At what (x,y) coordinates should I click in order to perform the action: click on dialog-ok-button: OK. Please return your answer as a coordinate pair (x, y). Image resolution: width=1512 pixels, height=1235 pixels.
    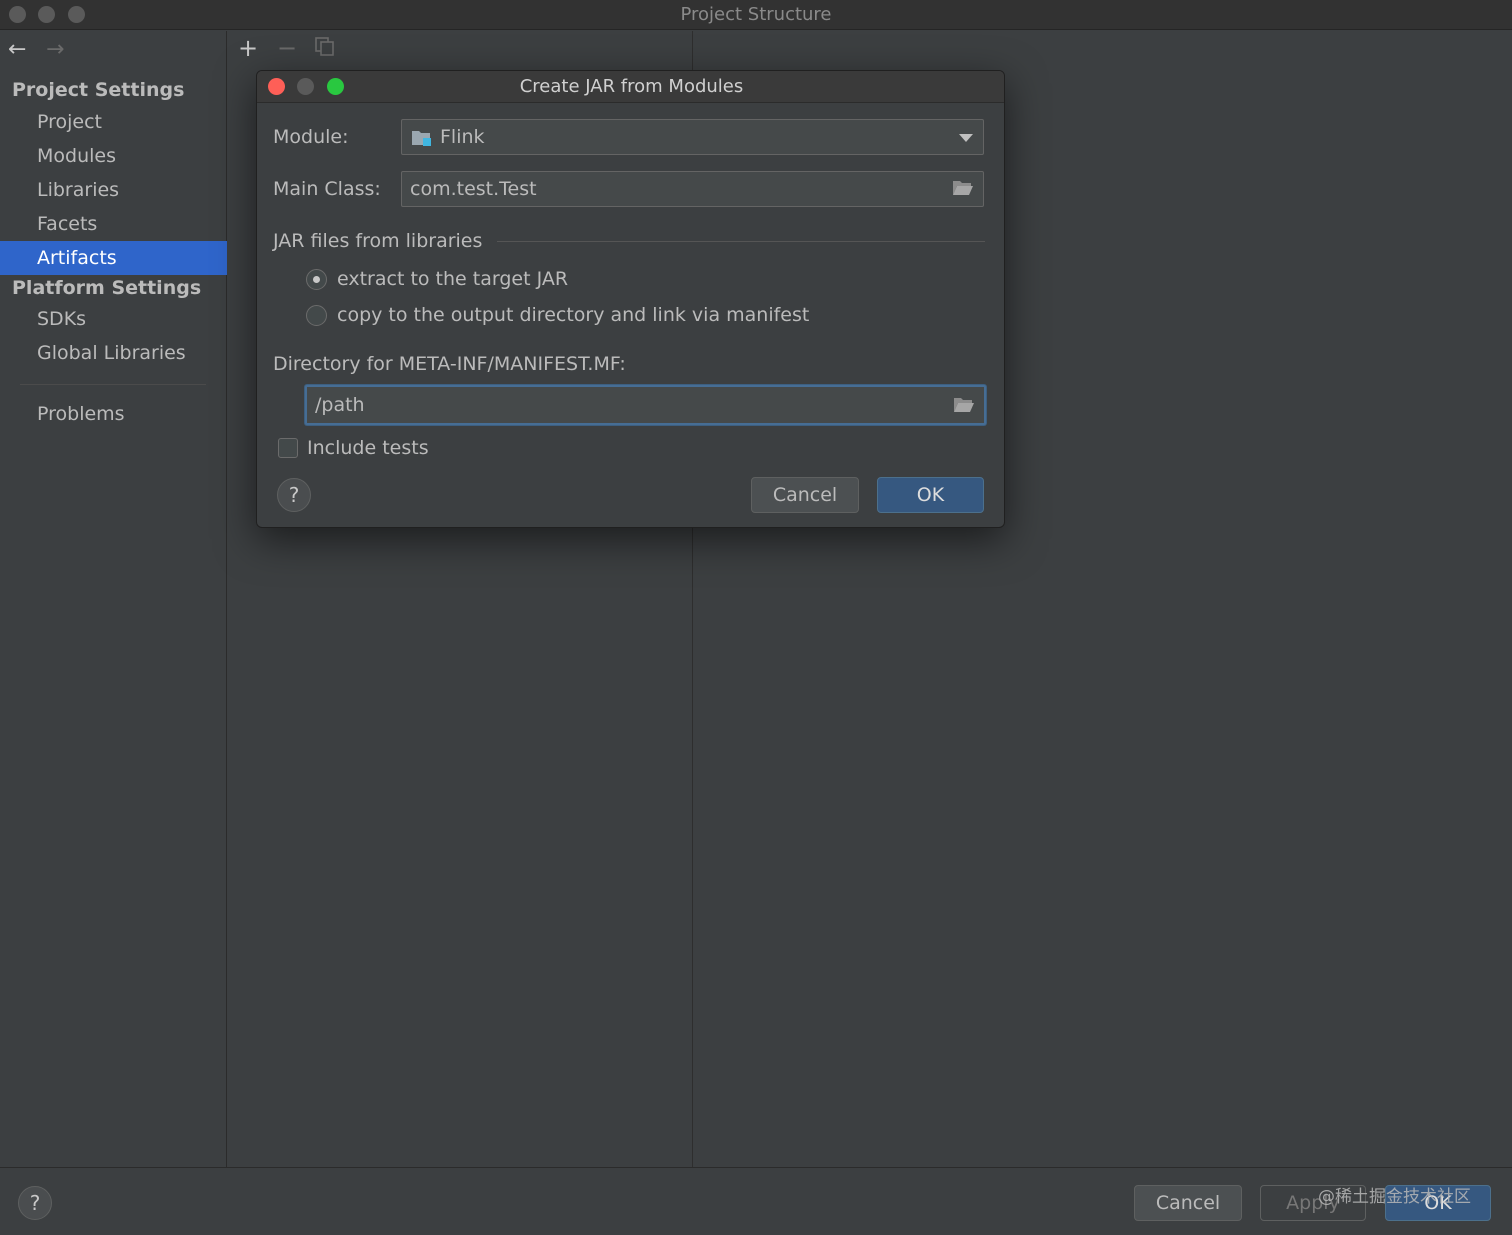
    Looking at the image, I should click on (930, 495).